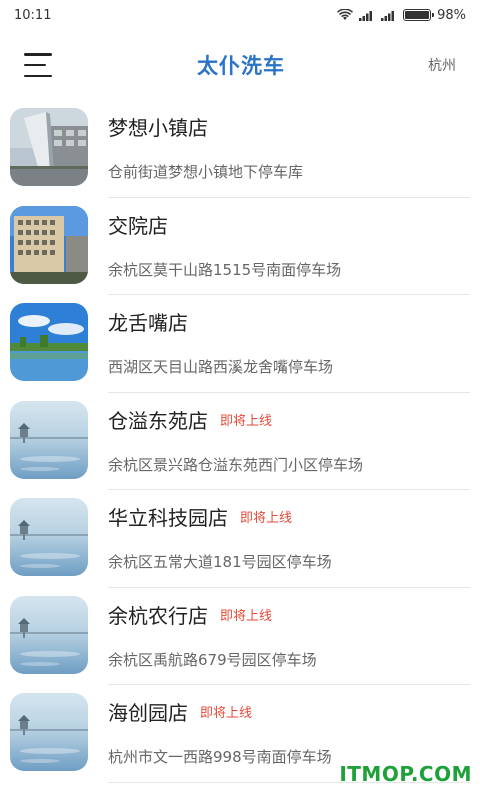  I want to click on watermark: ITMOP.COM, so click(405, 774).